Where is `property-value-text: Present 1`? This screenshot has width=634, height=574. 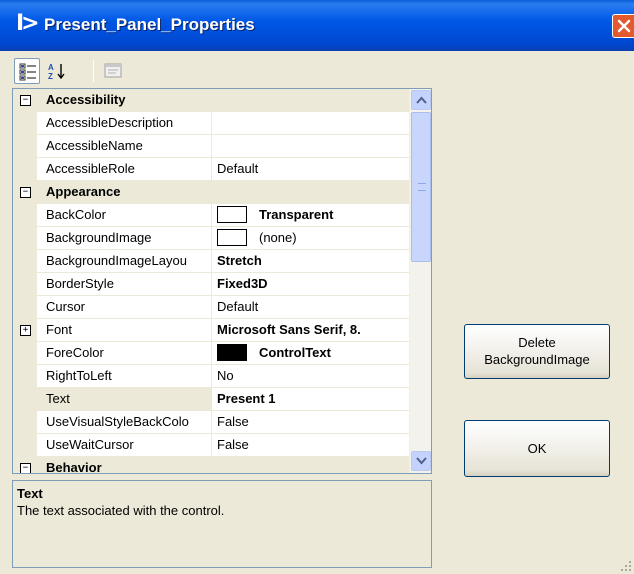
property-value-text: Present 1 is located at coordinates (246, 398).